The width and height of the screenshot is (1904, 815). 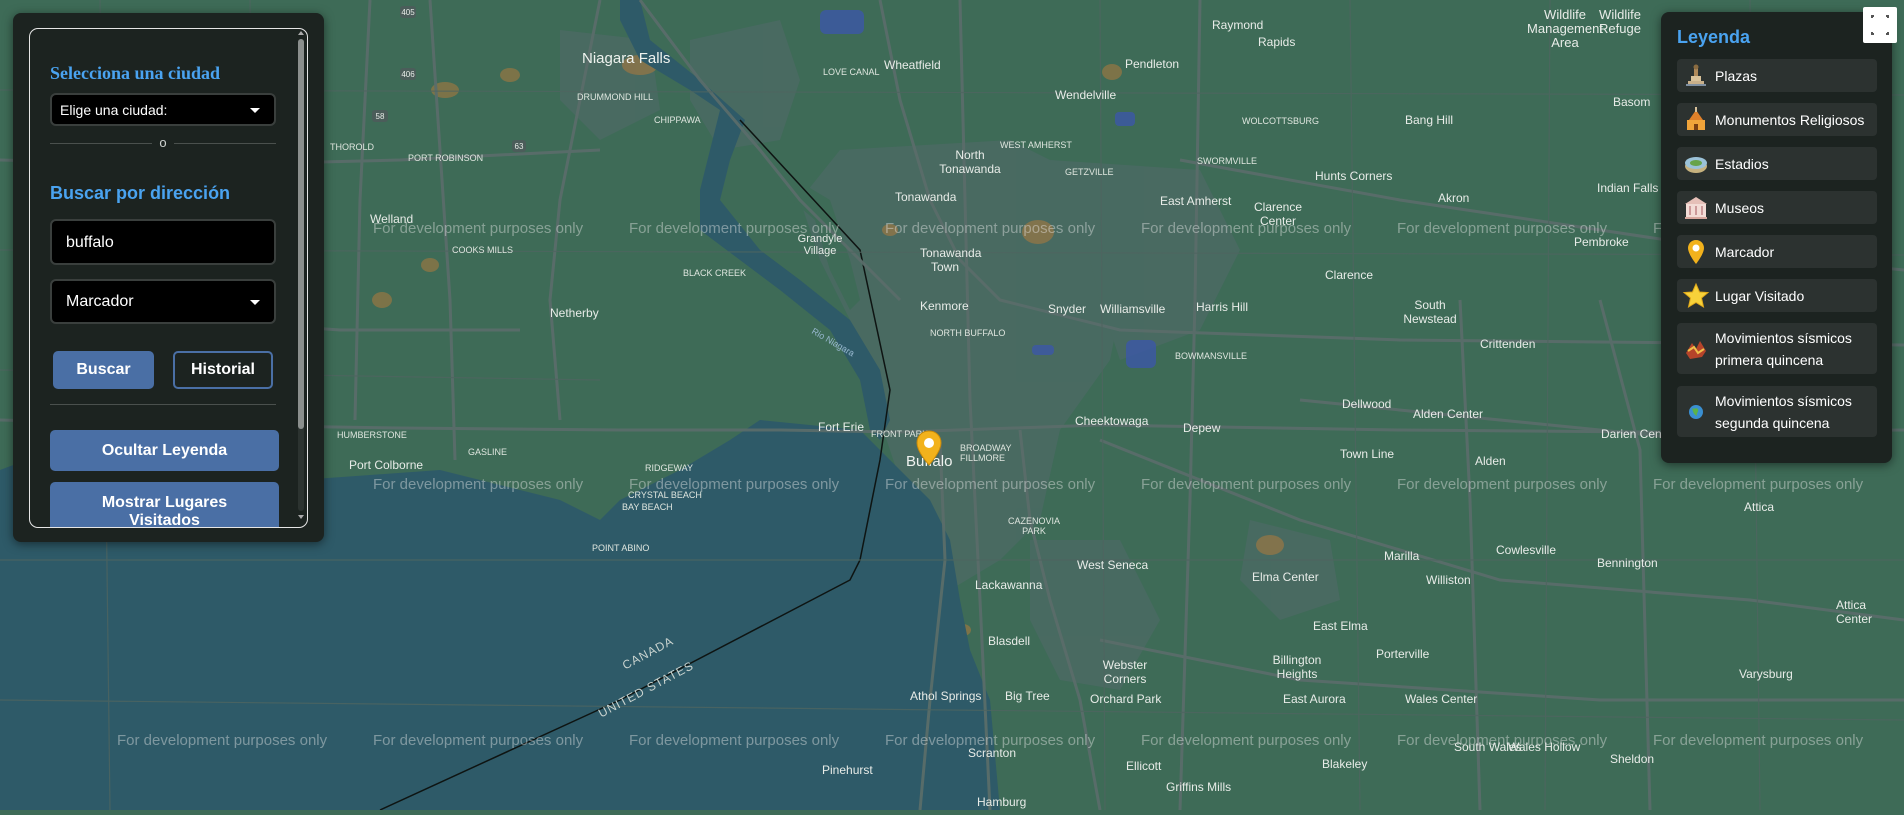 I want to click on address-title: Buscar por dirección, so click(x=140, y=193).